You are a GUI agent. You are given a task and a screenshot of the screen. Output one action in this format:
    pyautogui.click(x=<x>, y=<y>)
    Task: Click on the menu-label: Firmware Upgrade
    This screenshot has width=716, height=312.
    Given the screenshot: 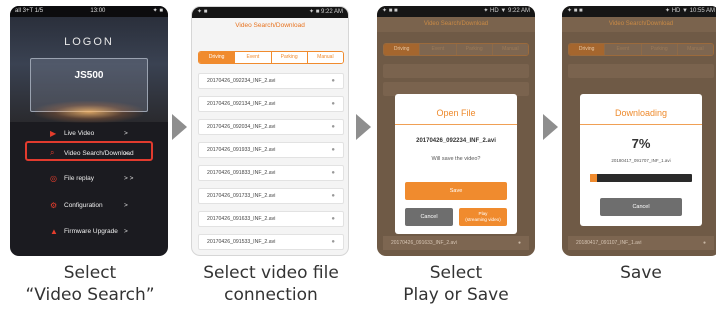 What is the action you would take?
    pyautogui.click(x=91, y=231)
    